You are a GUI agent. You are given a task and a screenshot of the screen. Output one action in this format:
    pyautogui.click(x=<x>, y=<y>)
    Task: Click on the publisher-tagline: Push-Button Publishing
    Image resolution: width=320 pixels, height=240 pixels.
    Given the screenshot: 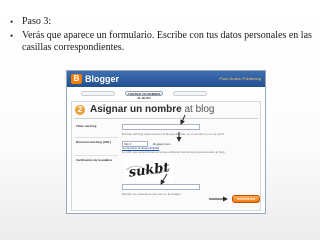 What is the action you would take?
    pyautogui.click(x=240, y=78)
    